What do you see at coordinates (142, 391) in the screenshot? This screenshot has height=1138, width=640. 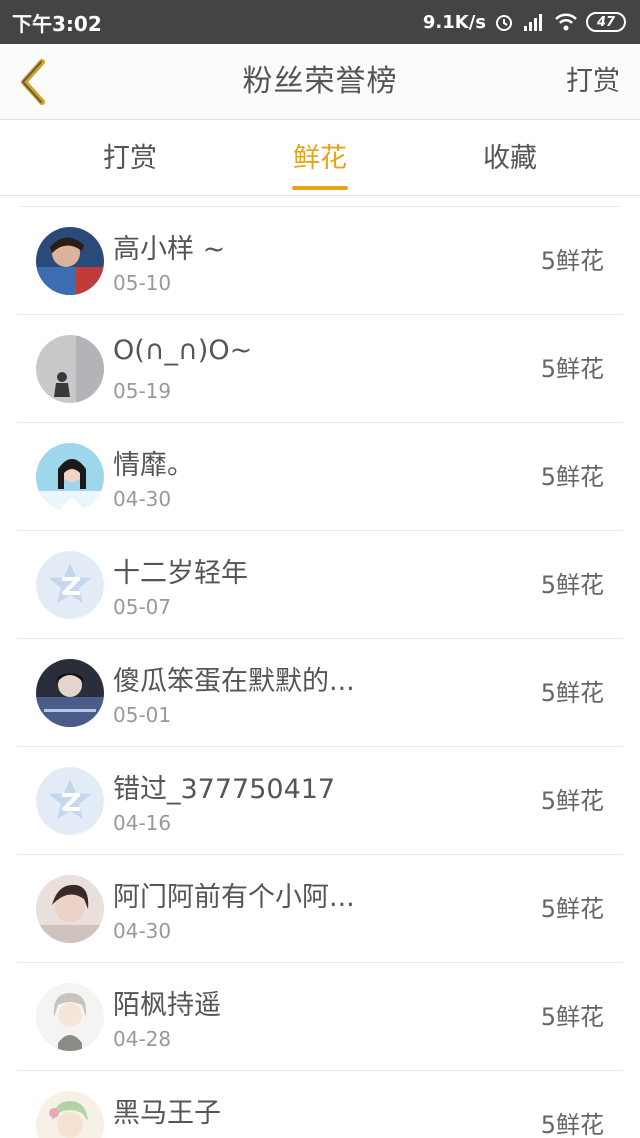 I see `fan-date: 05-19` at bounding box center [142, 391].